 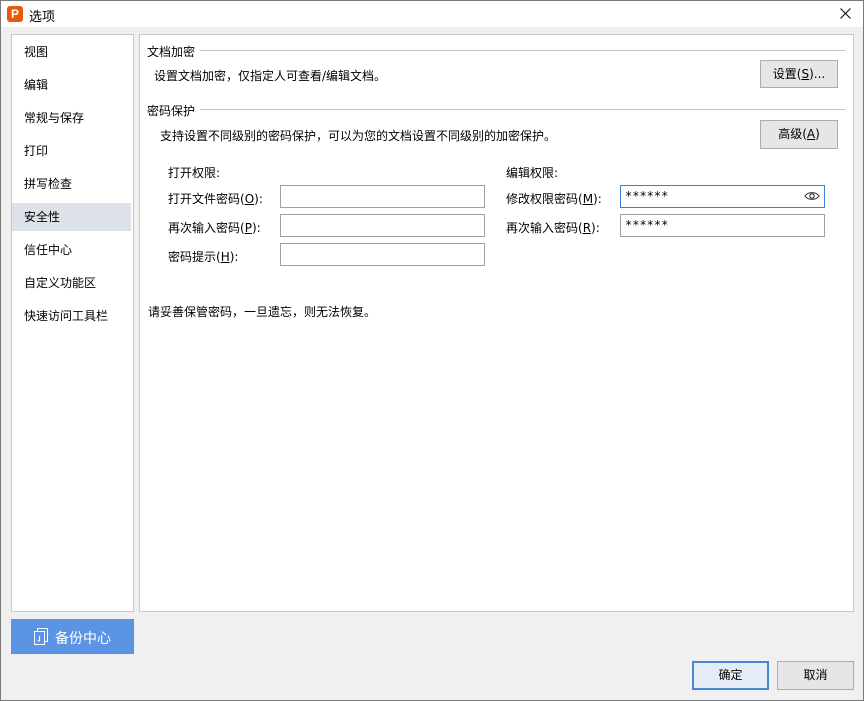 What do you see at coordinates (71, 283) in the screenshot?
I see `sidebar-item-customize-ribbon: 自定义功能区` at bounding box center [71, 283].